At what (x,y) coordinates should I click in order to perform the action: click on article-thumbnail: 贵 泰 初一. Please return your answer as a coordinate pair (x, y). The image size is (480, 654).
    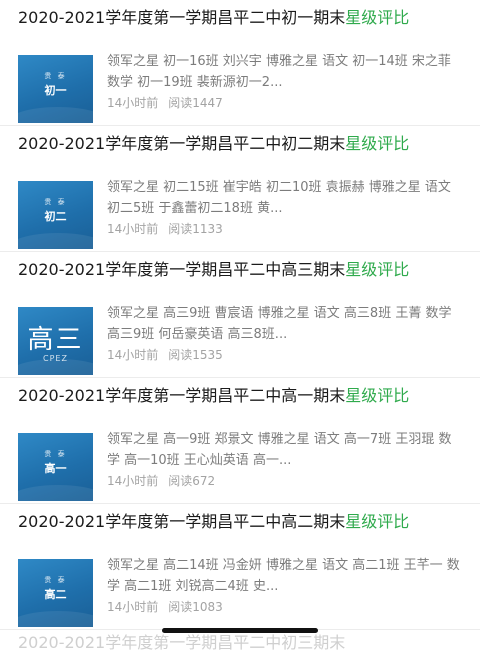
    Looking at the image, I should click on (55, 89).